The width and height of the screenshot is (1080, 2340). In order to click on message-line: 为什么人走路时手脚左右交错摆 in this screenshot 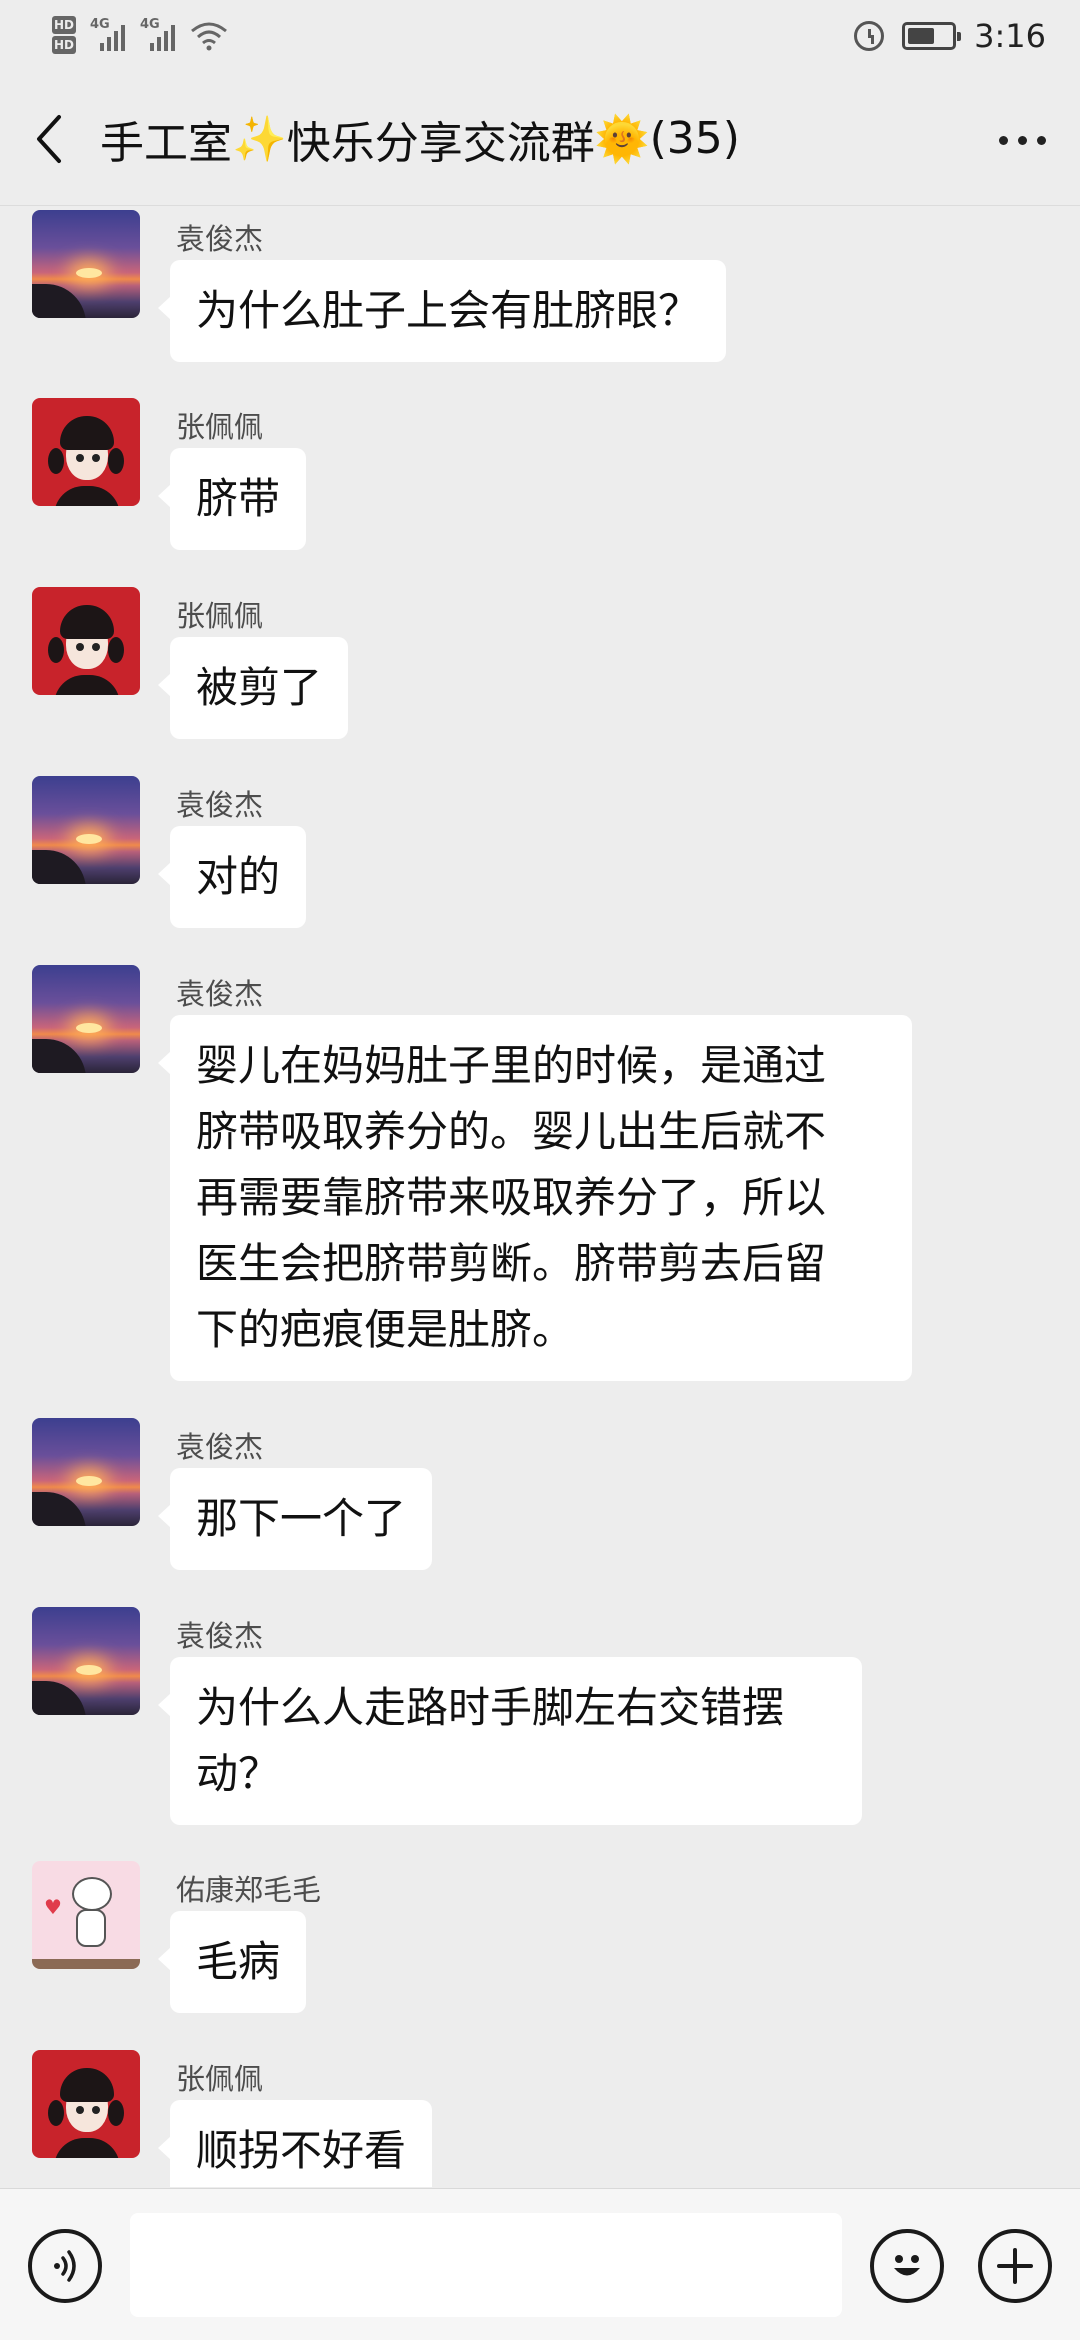, I will do `click(490, 1707)`.